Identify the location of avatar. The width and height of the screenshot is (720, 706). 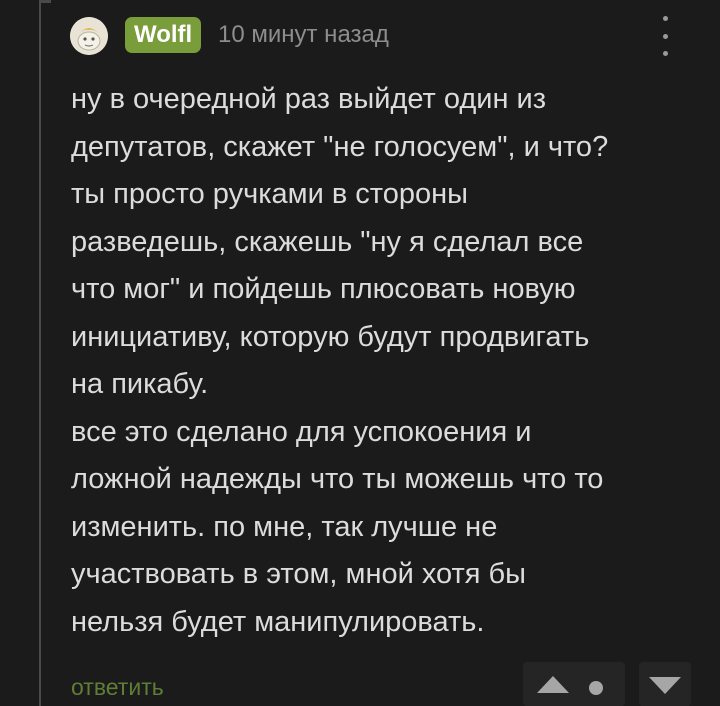
(89, 36).